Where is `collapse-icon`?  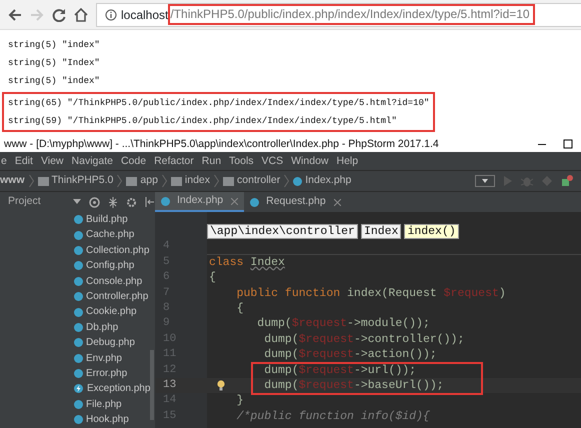
collapse-icon is located at coordinates (113, 202).